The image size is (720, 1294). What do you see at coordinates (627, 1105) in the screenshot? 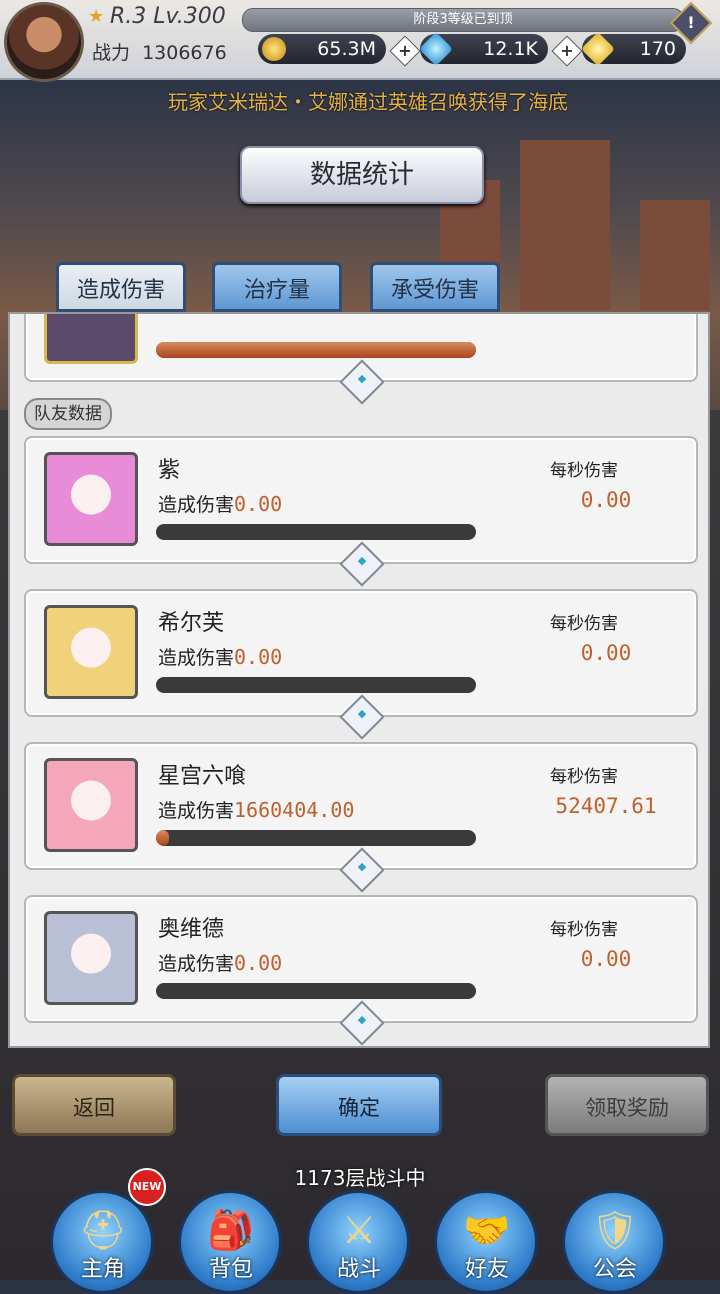
I see `claim-reward-button: 领取奖励` at bounding box center [627, 1105].